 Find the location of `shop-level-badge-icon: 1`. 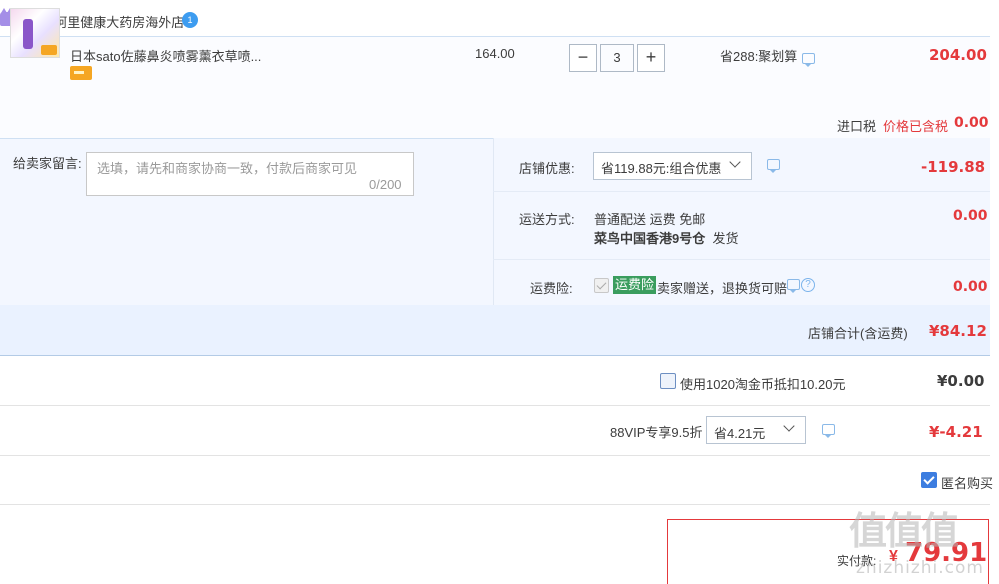

shop-level-badge-icon: 1 is located at coordinates (190, 20).